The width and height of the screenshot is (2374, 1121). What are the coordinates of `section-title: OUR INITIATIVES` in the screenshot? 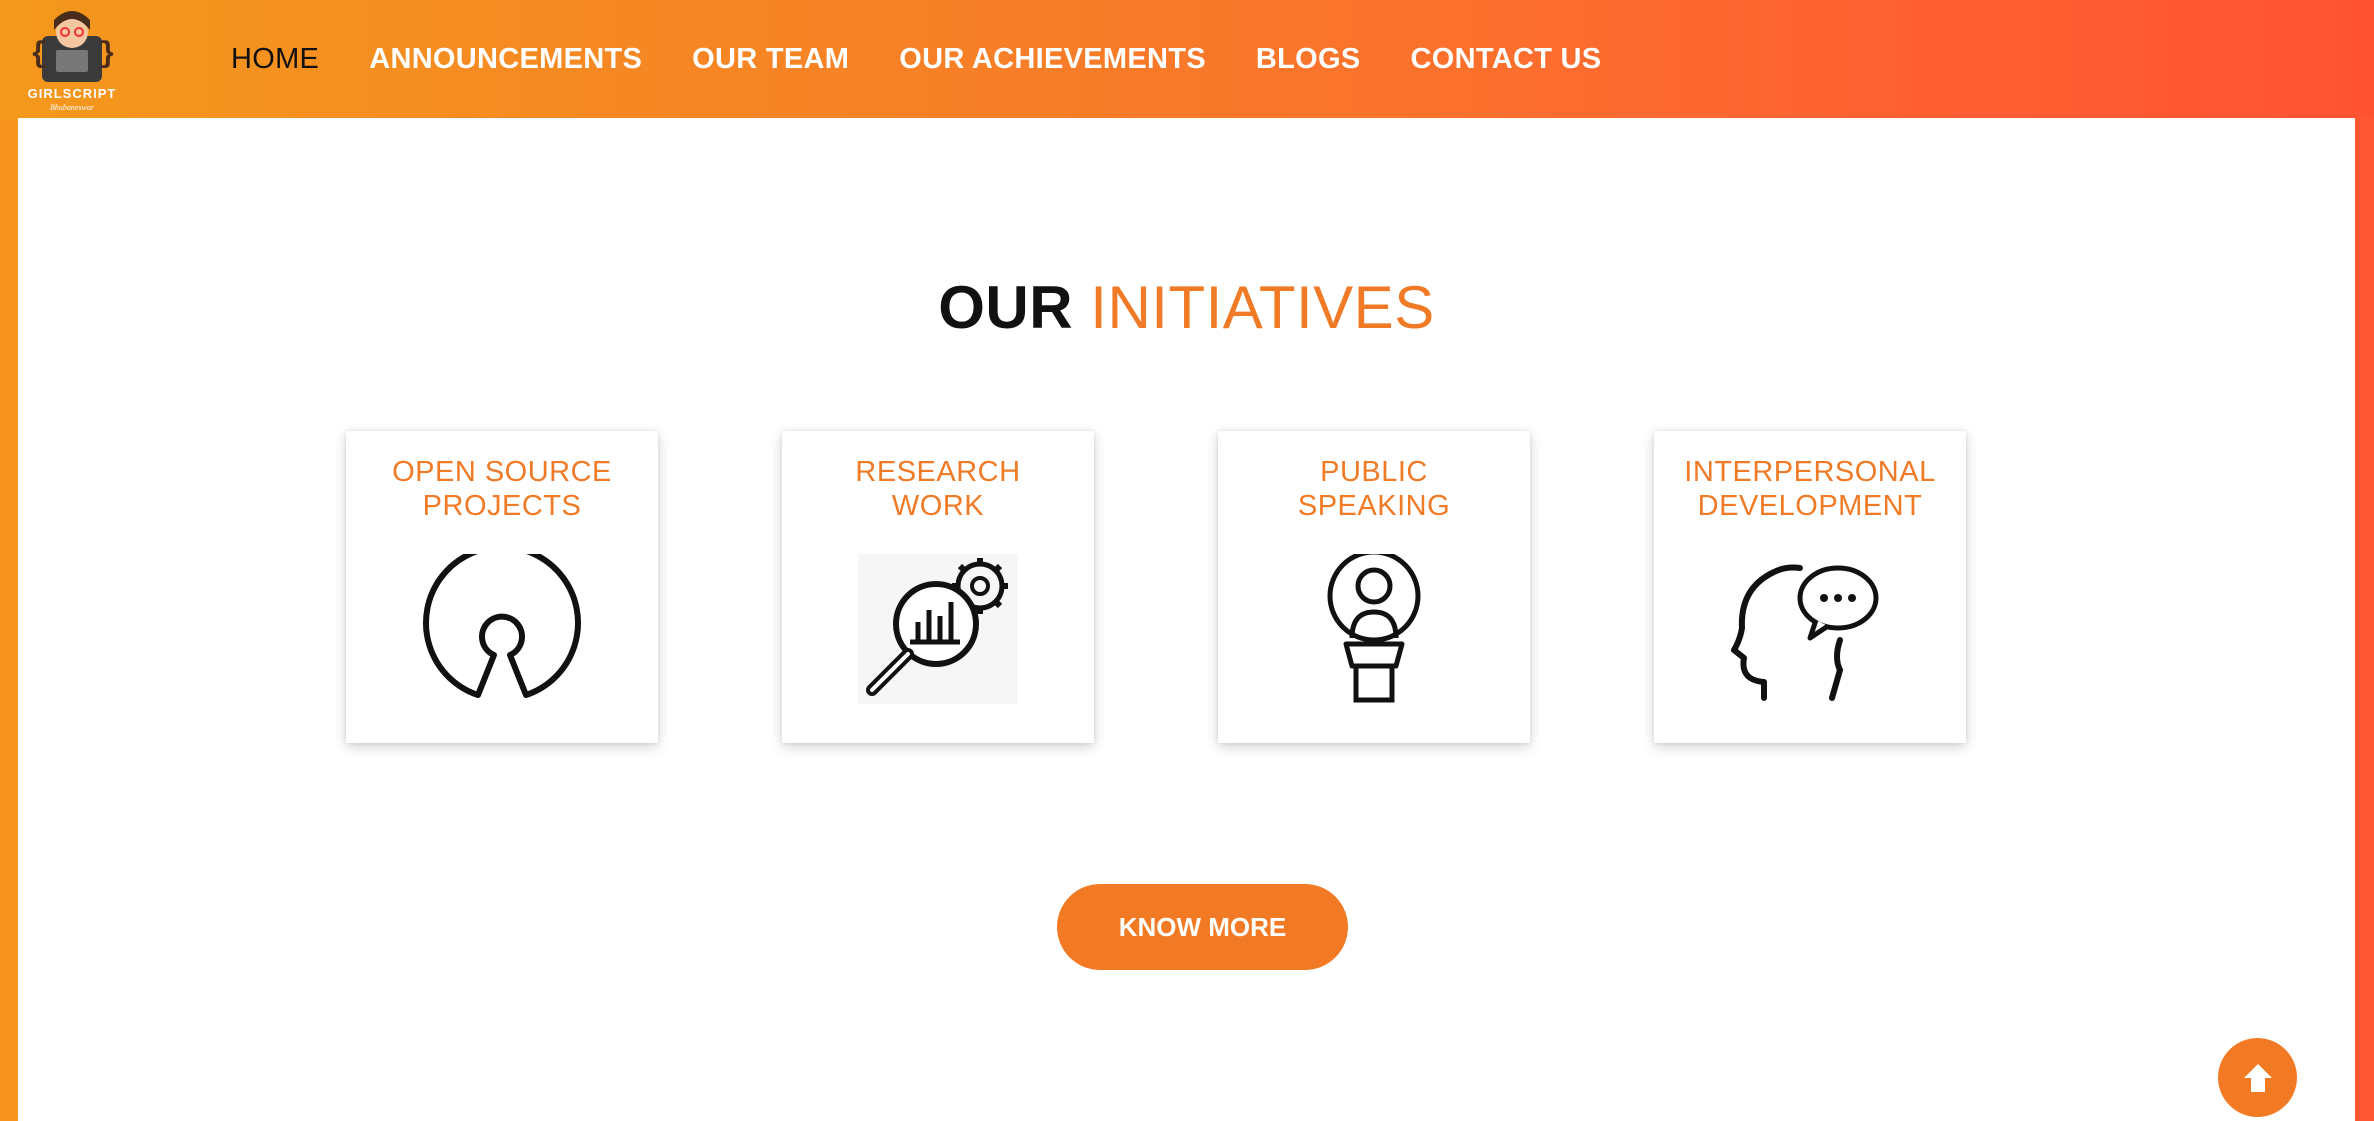 It's located at (1186, 307).